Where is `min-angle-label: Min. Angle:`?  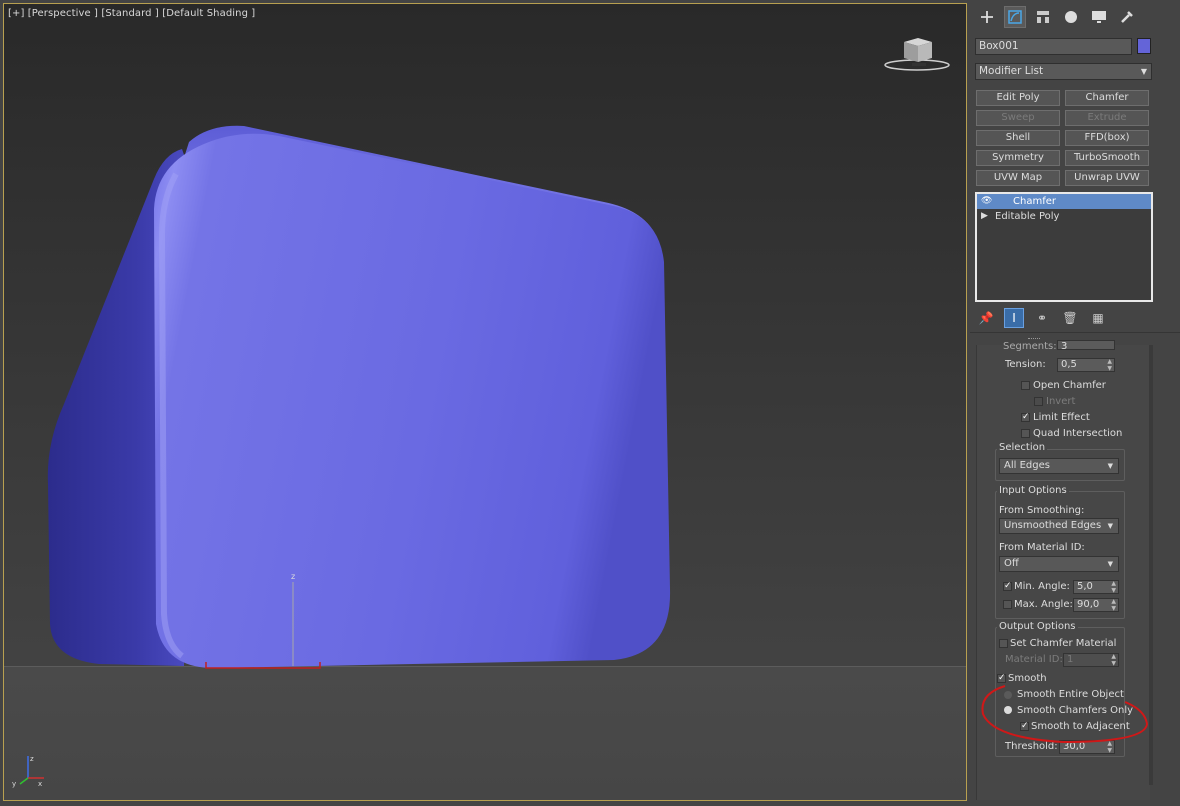 min-angle-label: Min. Angle: is located at coordinates (1042, 586).